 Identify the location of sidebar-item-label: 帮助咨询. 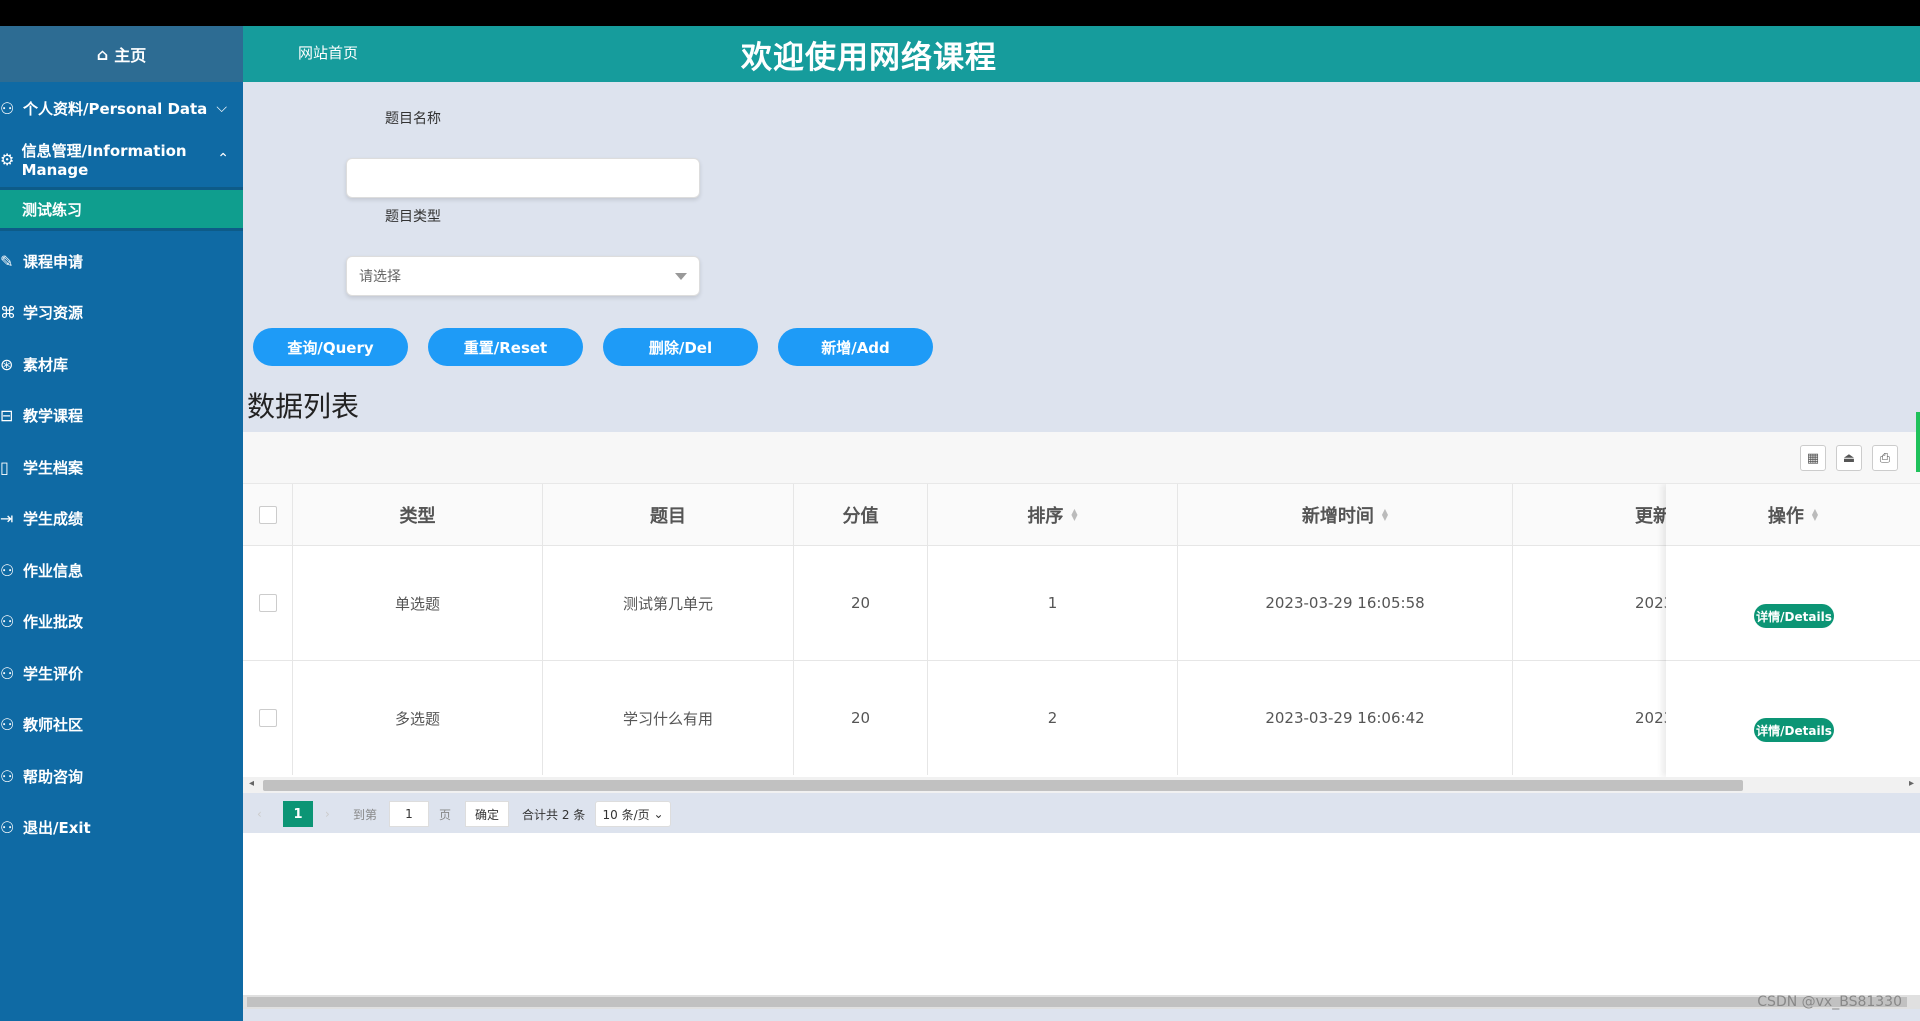
(53, 776).